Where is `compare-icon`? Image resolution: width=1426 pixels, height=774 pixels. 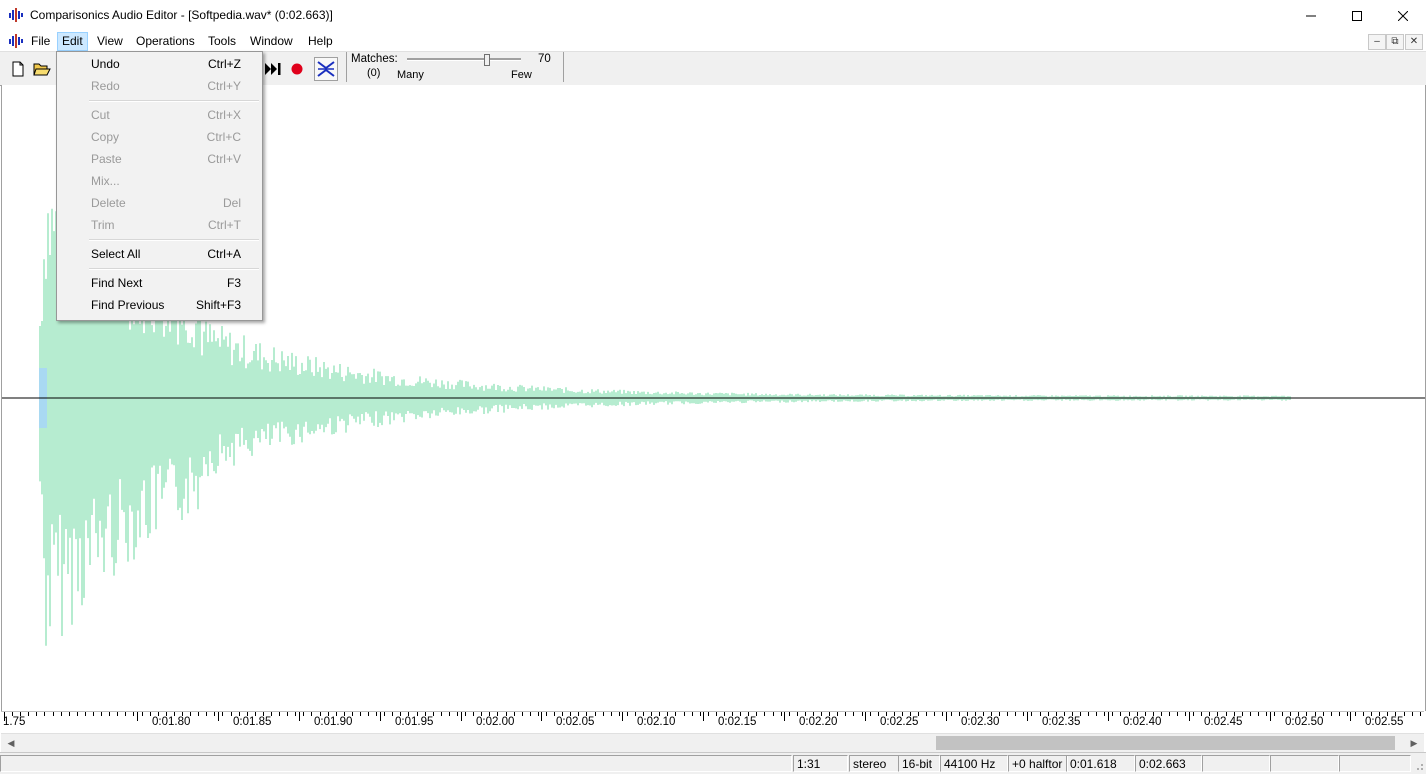
compare-icon is located at coordinates (326, 69).